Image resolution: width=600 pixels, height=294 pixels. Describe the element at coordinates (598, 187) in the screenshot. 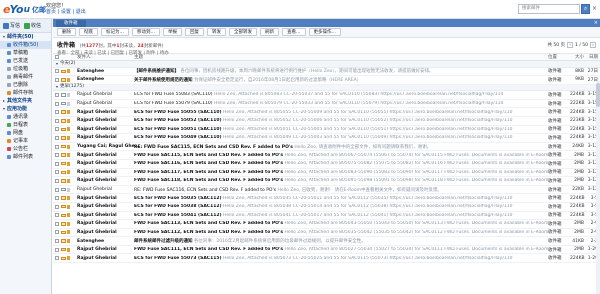

I see `scrollbar-track` at that location.